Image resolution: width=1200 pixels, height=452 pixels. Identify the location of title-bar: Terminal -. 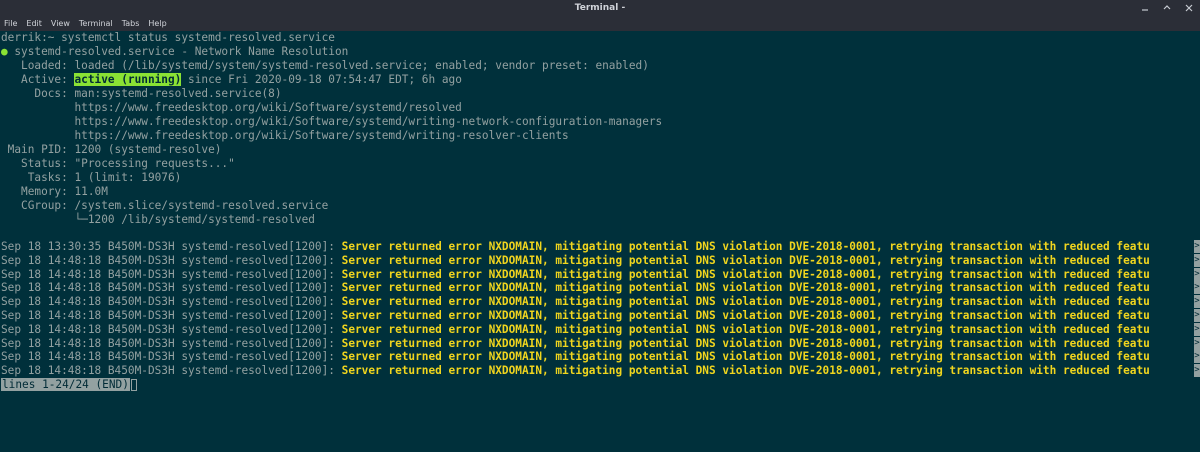
(600, 8).